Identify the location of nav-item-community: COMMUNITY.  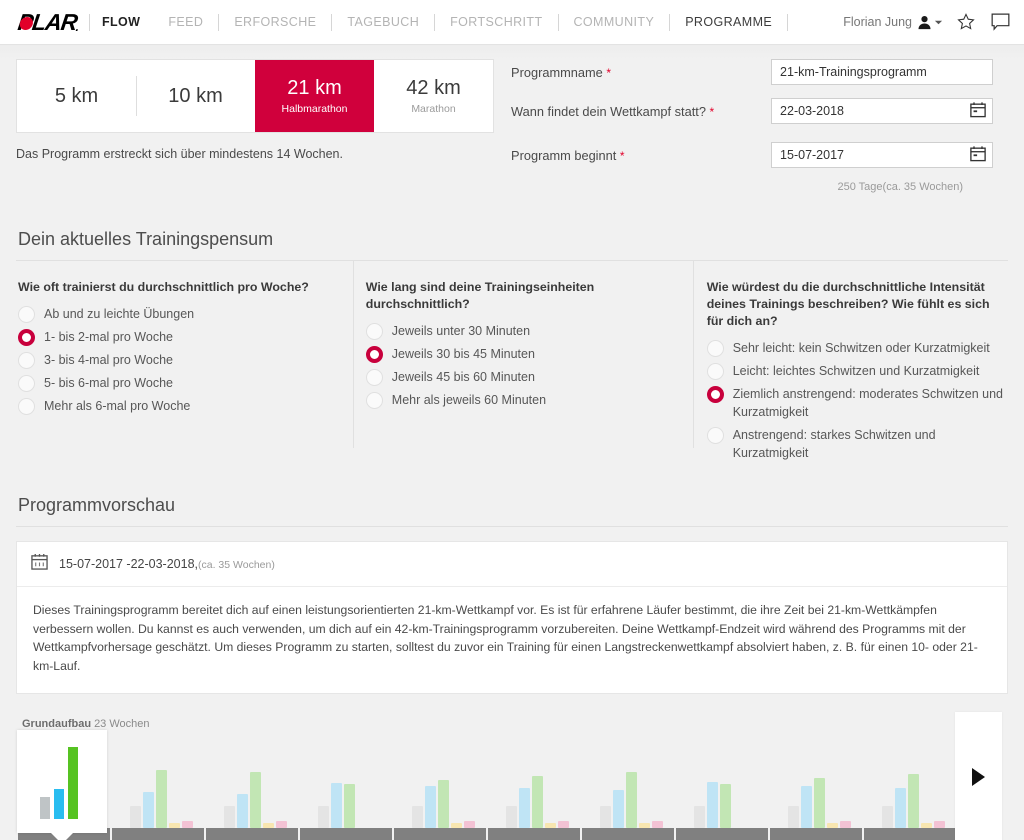
(614, 22).